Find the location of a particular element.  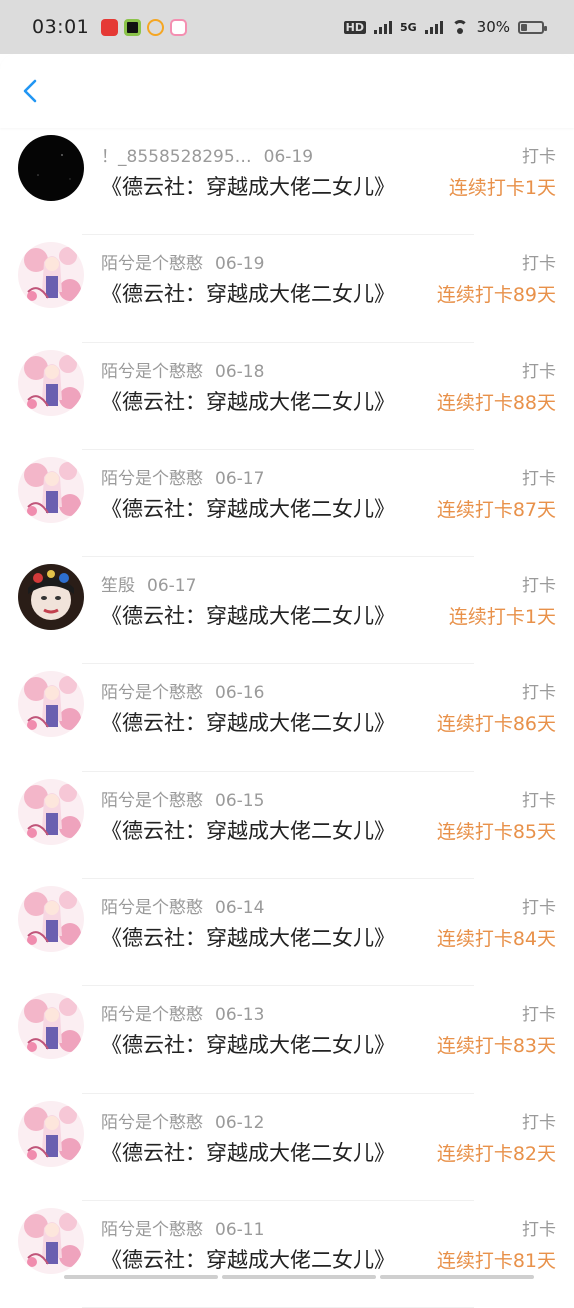

user-name: 笙殷 is located at coordinates (118, 586).